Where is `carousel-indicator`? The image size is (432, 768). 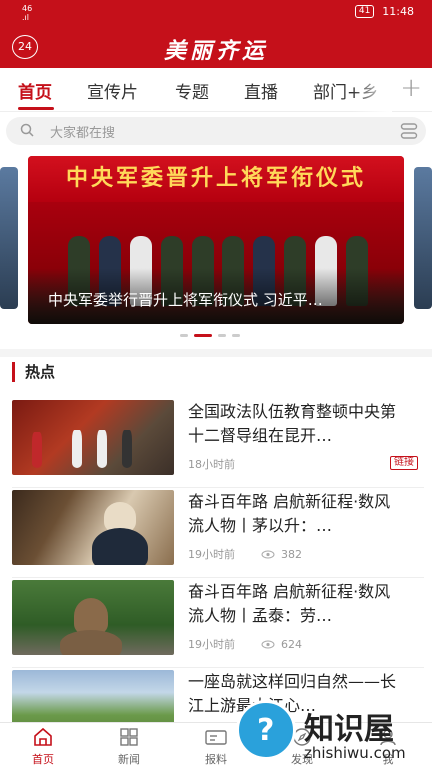
carousel-indicator is located at coordinates (210, 335).